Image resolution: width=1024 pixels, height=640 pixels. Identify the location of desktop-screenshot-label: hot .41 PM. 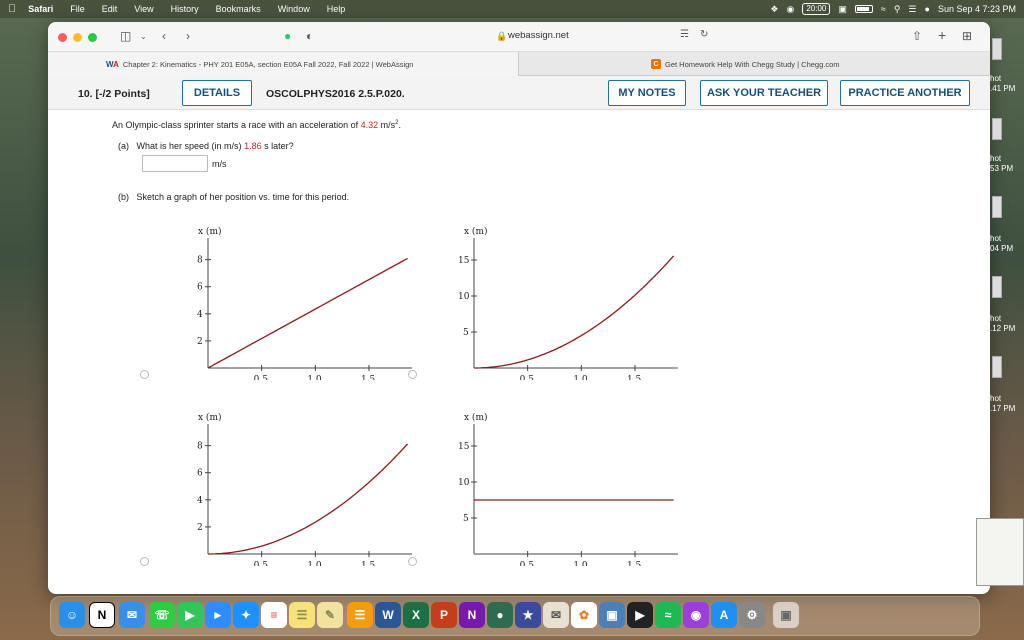
(1002, 84).